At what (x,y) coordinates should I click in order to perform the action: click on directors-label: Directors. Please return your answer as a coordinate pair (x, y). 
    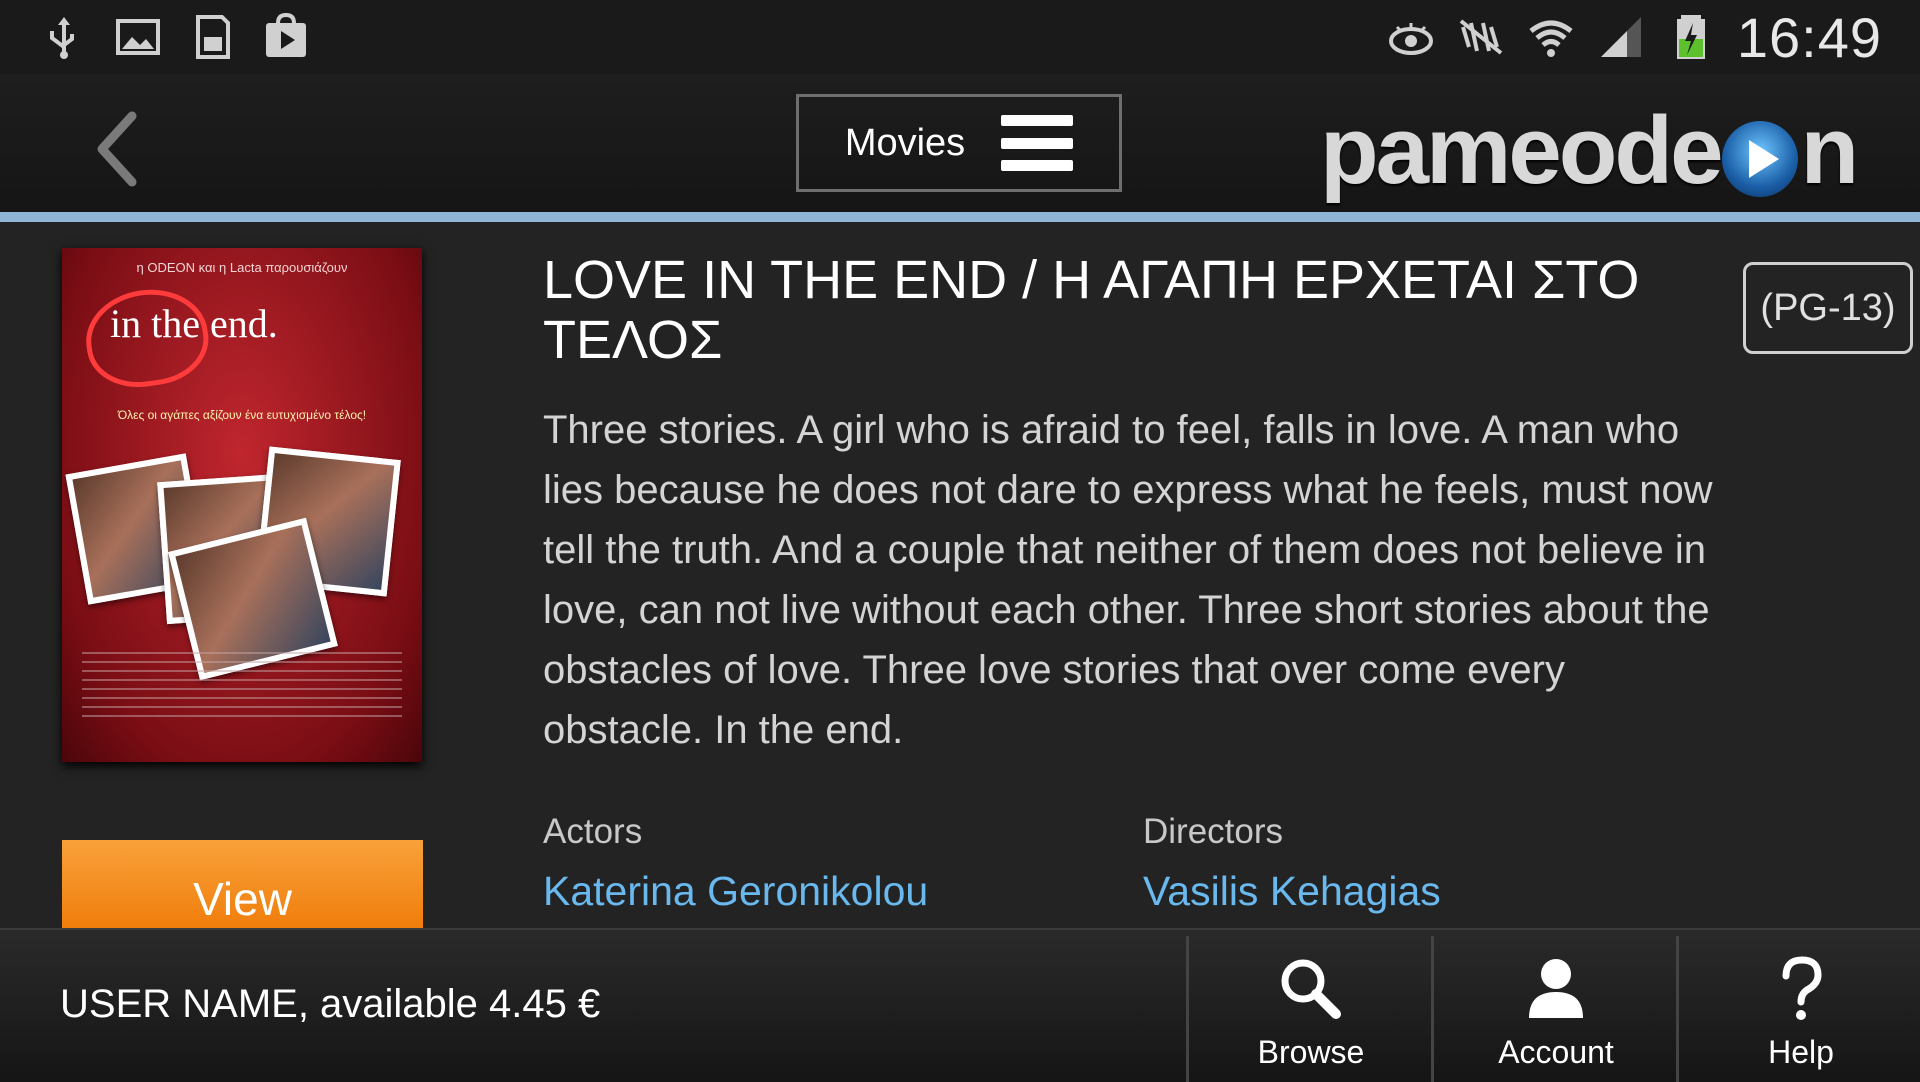
    Looking at the image, I should click on (1213, 831).